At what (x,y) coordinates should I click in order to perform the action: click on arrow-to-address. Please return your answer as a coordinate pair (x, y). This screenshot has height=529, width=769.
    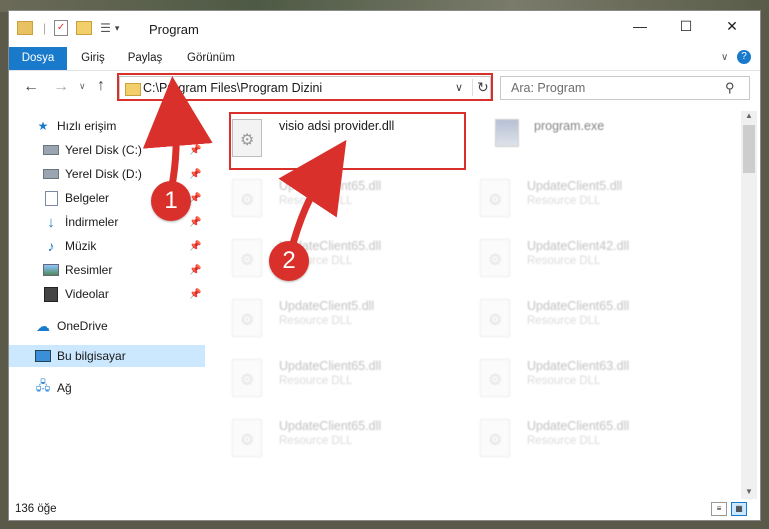
    Looking at the image, I should click on (177, 134).